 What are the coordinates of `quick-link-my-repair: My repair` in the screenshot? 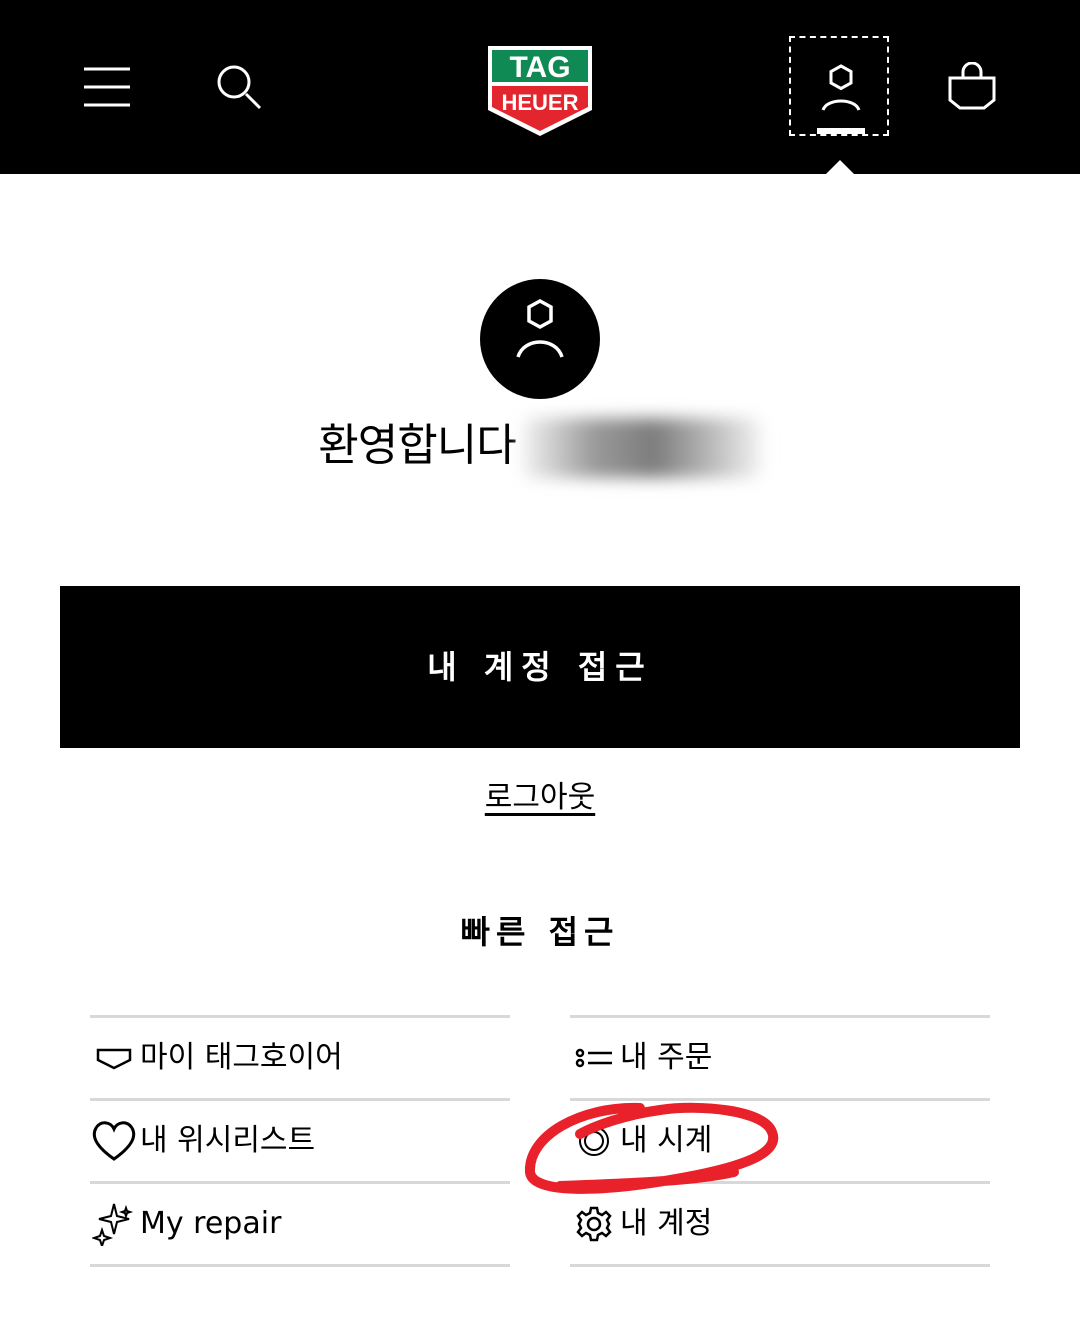 It's located at (300, 1224).